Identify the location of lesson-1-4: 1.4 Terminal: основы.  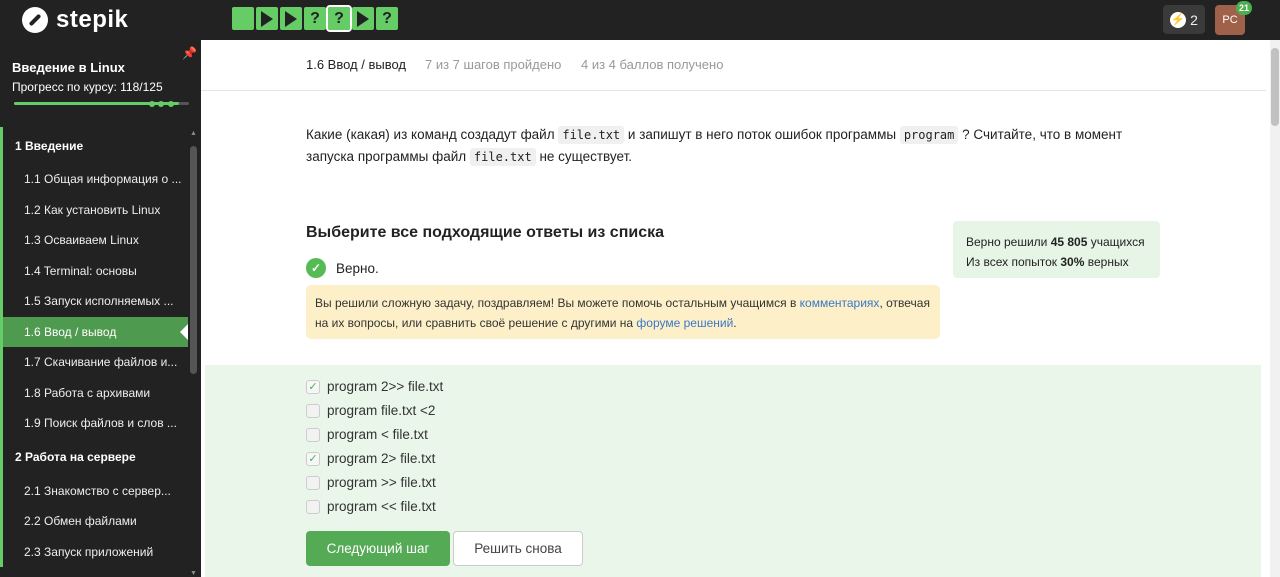
(95, 270).